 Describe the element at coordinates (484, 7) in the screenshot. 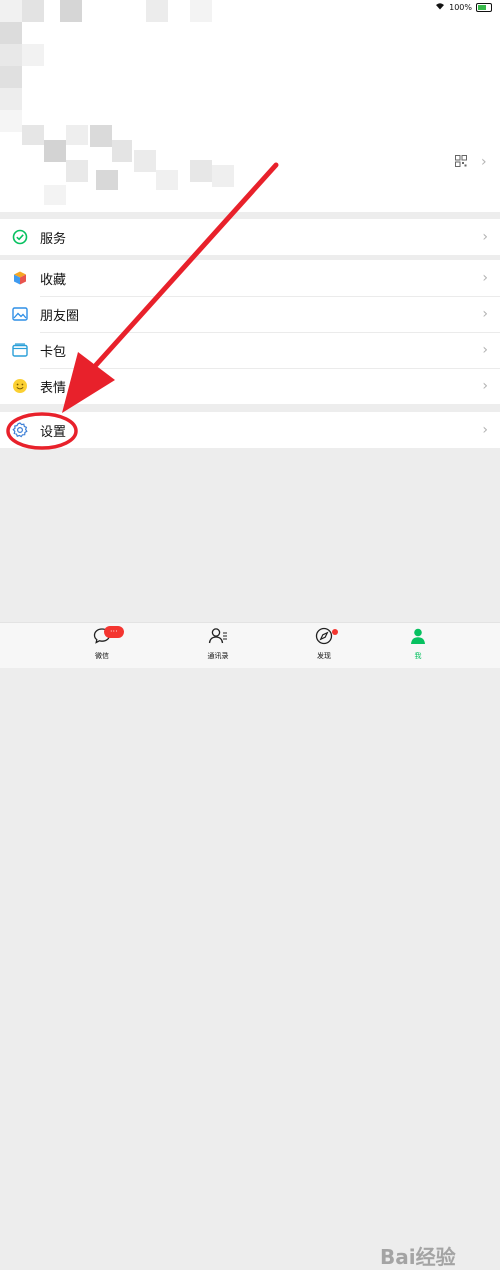

I see `battery-icon` at that location.